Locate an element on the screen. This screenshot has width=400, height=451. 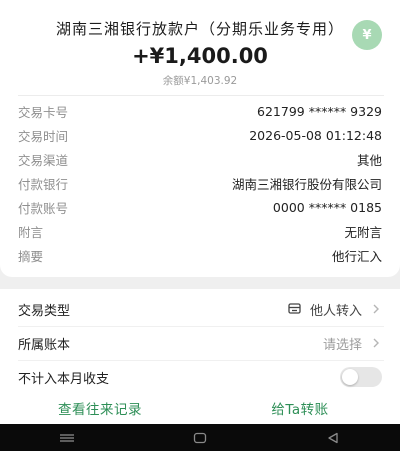
detail-row-summary: 摘要 他行汇入 is located at coordinates (200, 255).